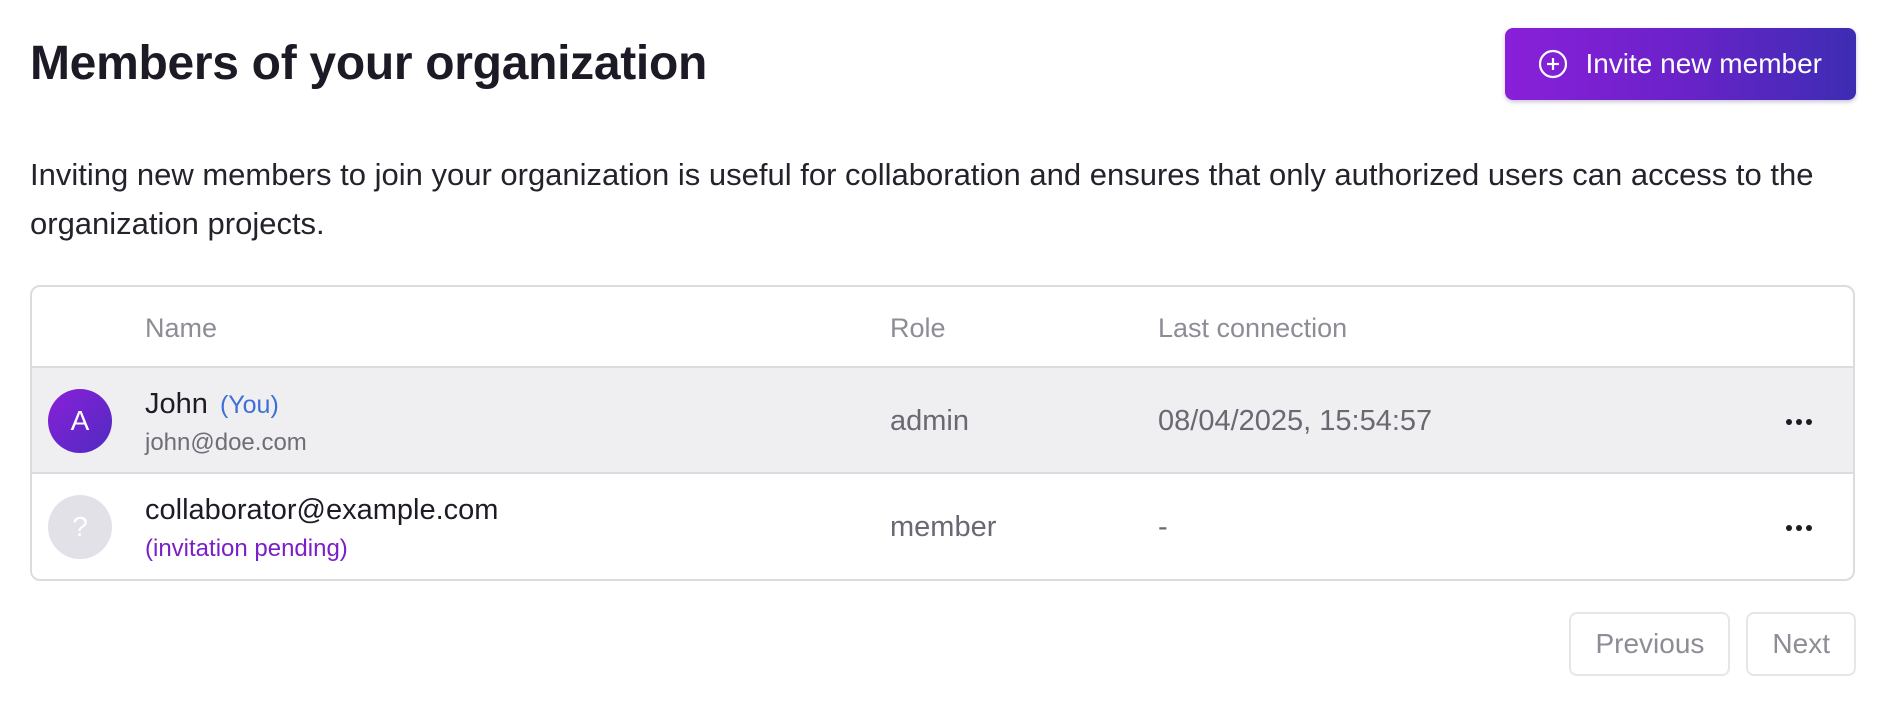  Describe the element at coordinates (80, 421) in the screenshot. I see `avatar: A` at that location.